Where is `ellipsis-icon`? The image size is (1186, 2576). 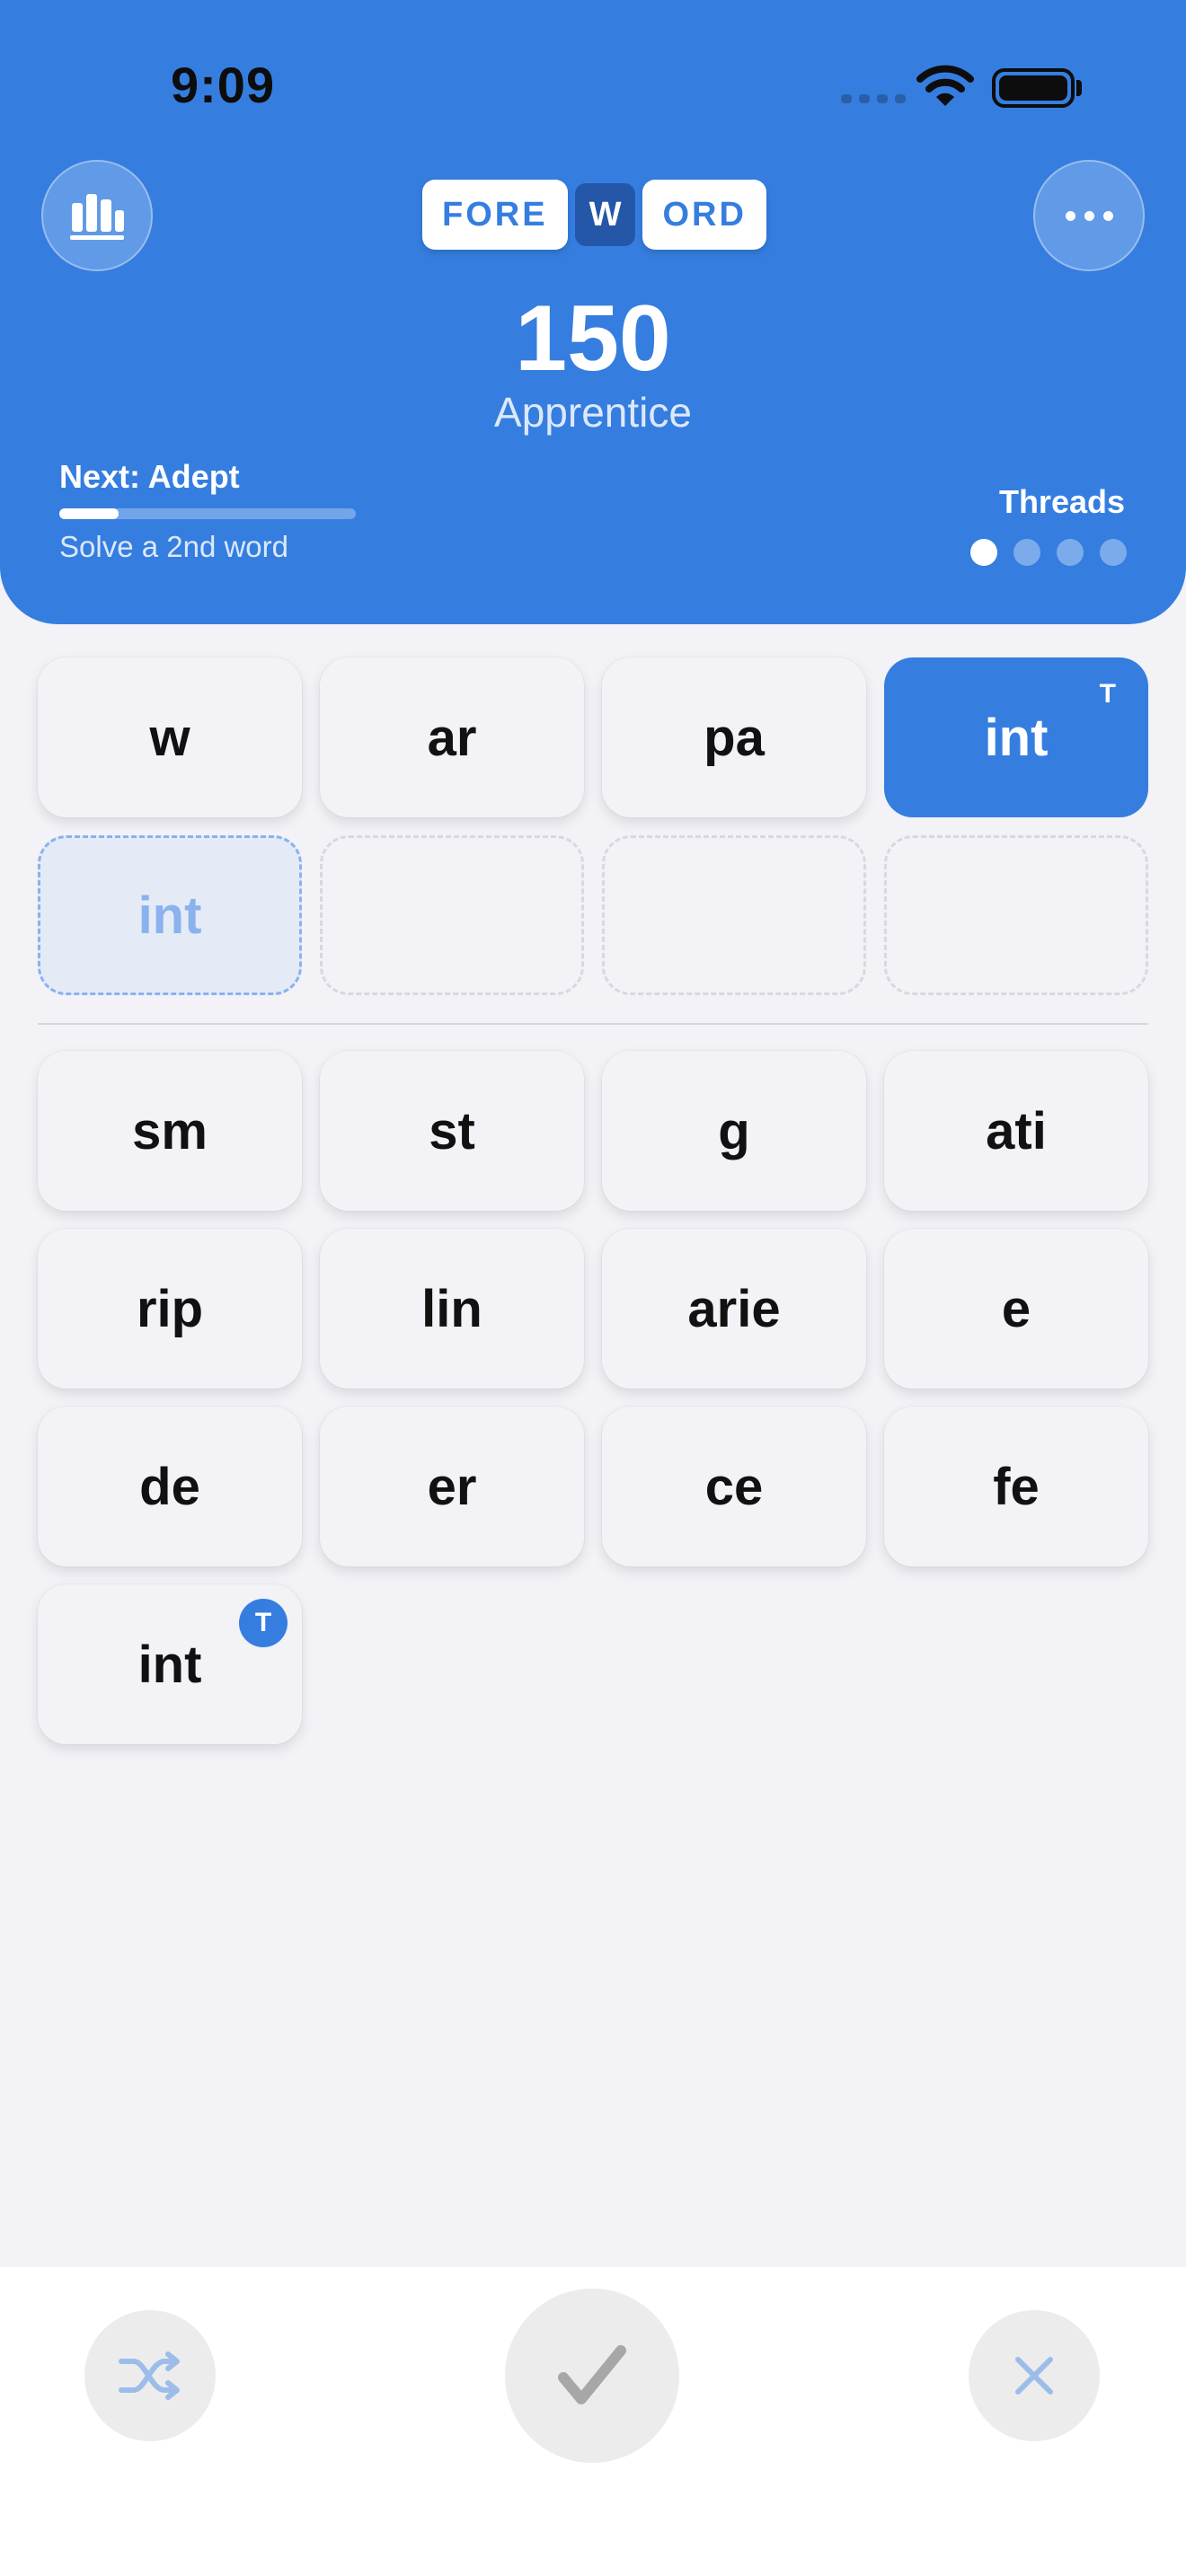 ellipsis-icon is located at coordinates (1089, 215).